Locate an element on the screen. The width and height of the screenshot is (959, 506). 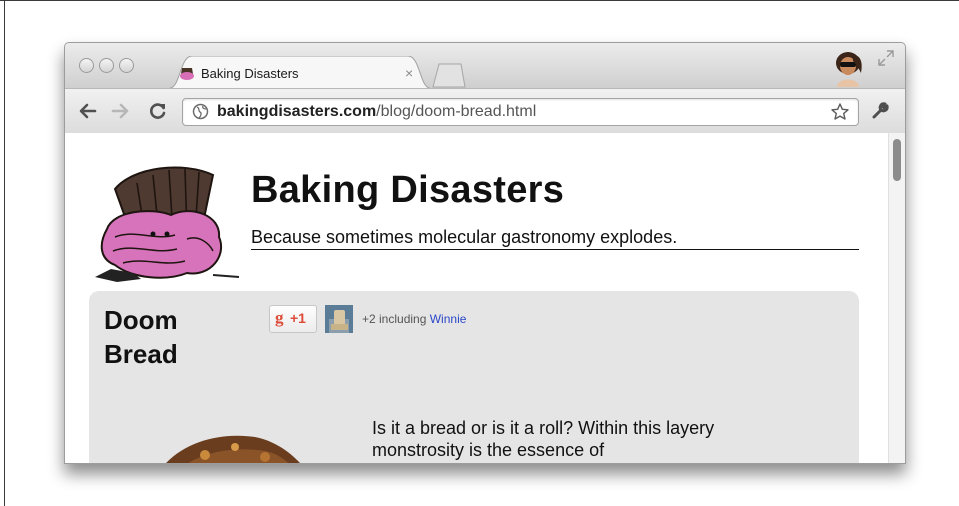
forward-arrow-icon is located at coordinates (120, 111).